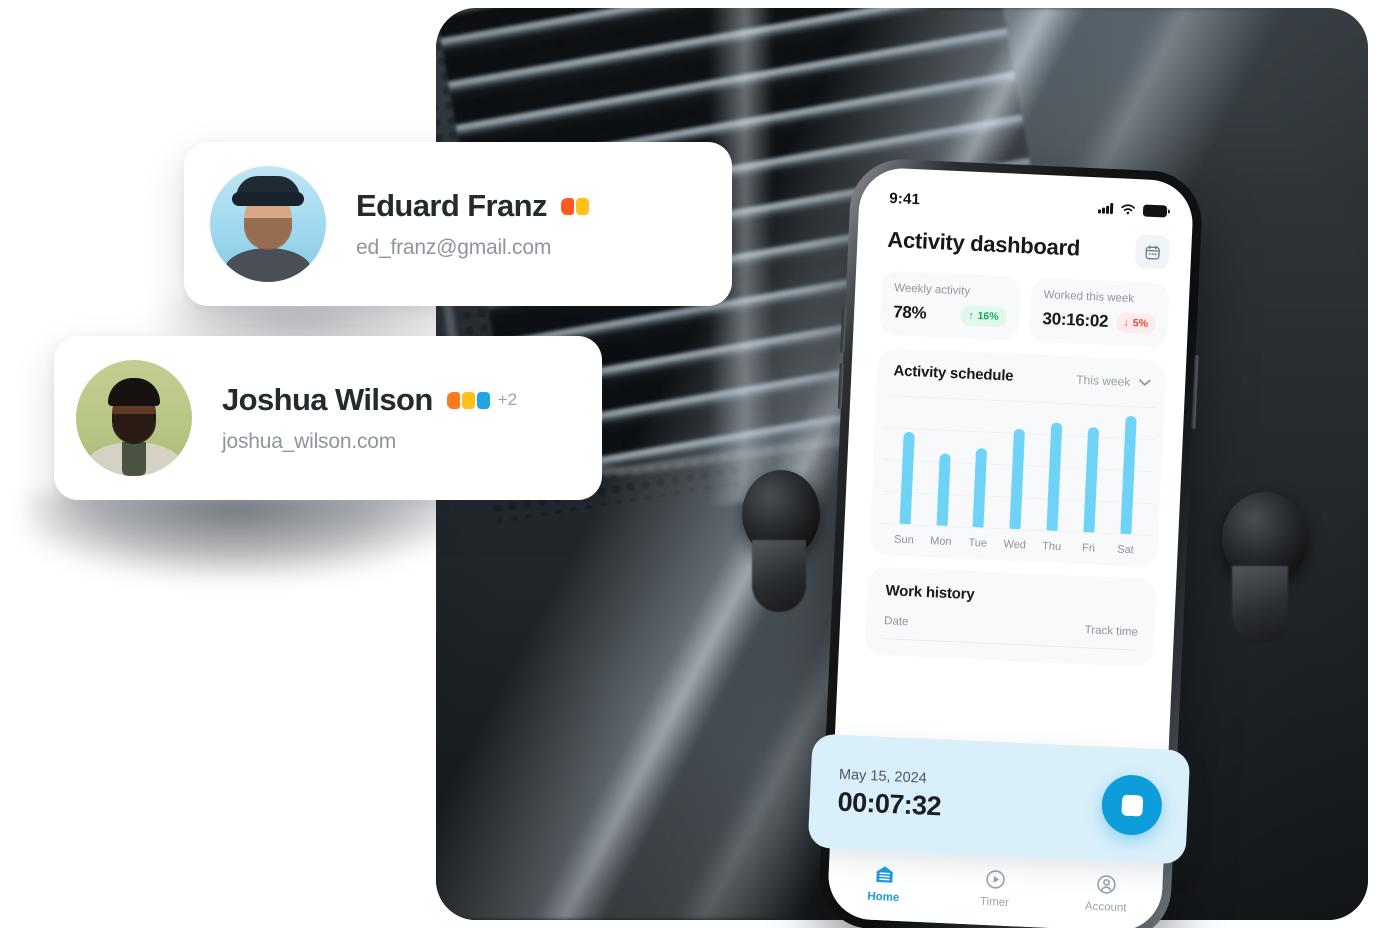  Describe the element at coordinates (903, 540) in the screenshot. I see `chart-x-label: Sun` at that location.